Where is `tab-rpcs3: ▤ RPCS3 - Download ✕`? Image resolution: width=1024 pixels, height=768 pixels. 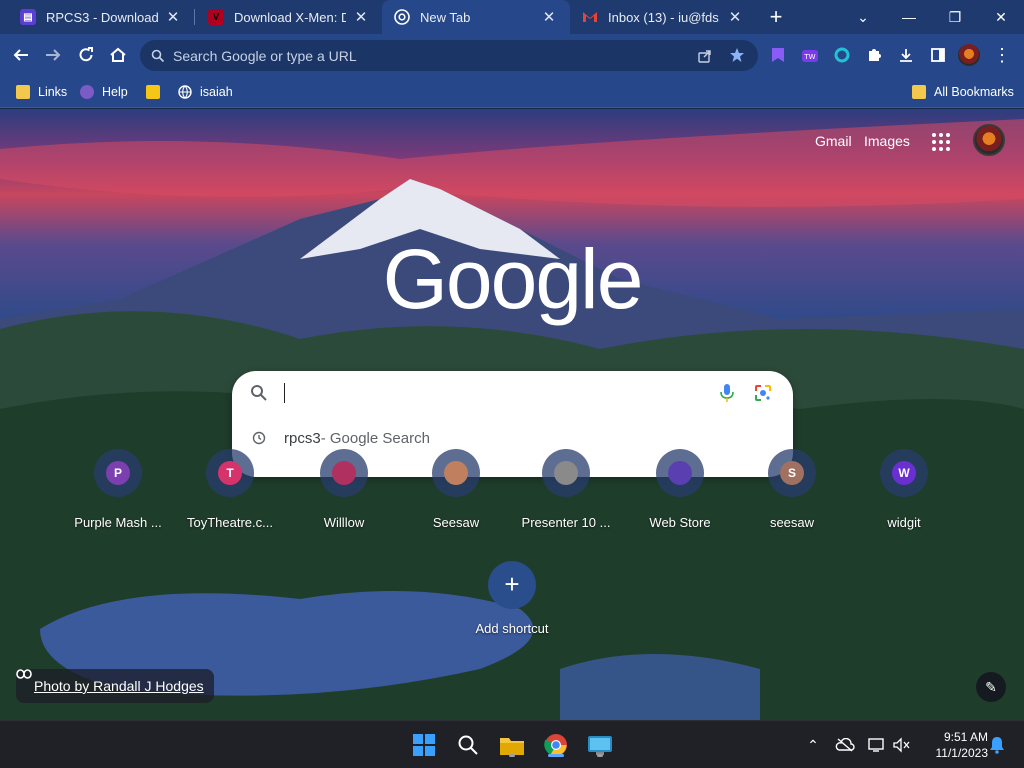
tab-rpcs3: ▤ RPCS3 - Download ✕ is located at coordinates (101, 17).